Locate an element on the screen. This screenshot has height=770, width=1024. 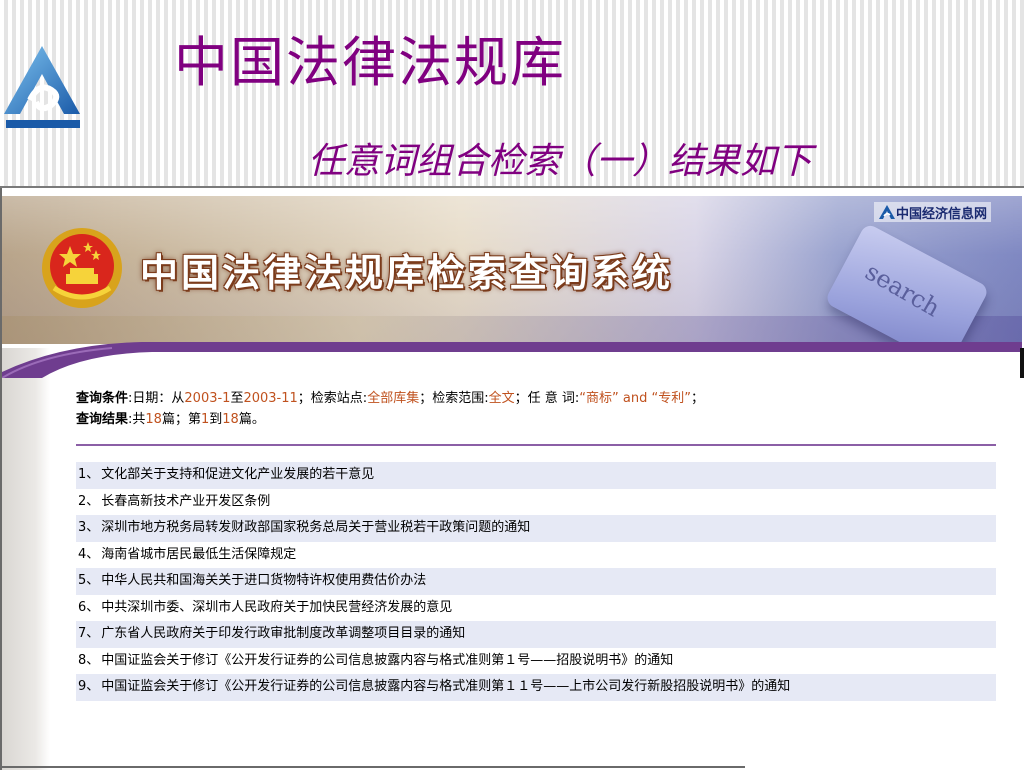
result-title-link: 广东省人民政府关于印发行政审批制度改革调整项目目录的通知 is located at coordinates (283, 633).